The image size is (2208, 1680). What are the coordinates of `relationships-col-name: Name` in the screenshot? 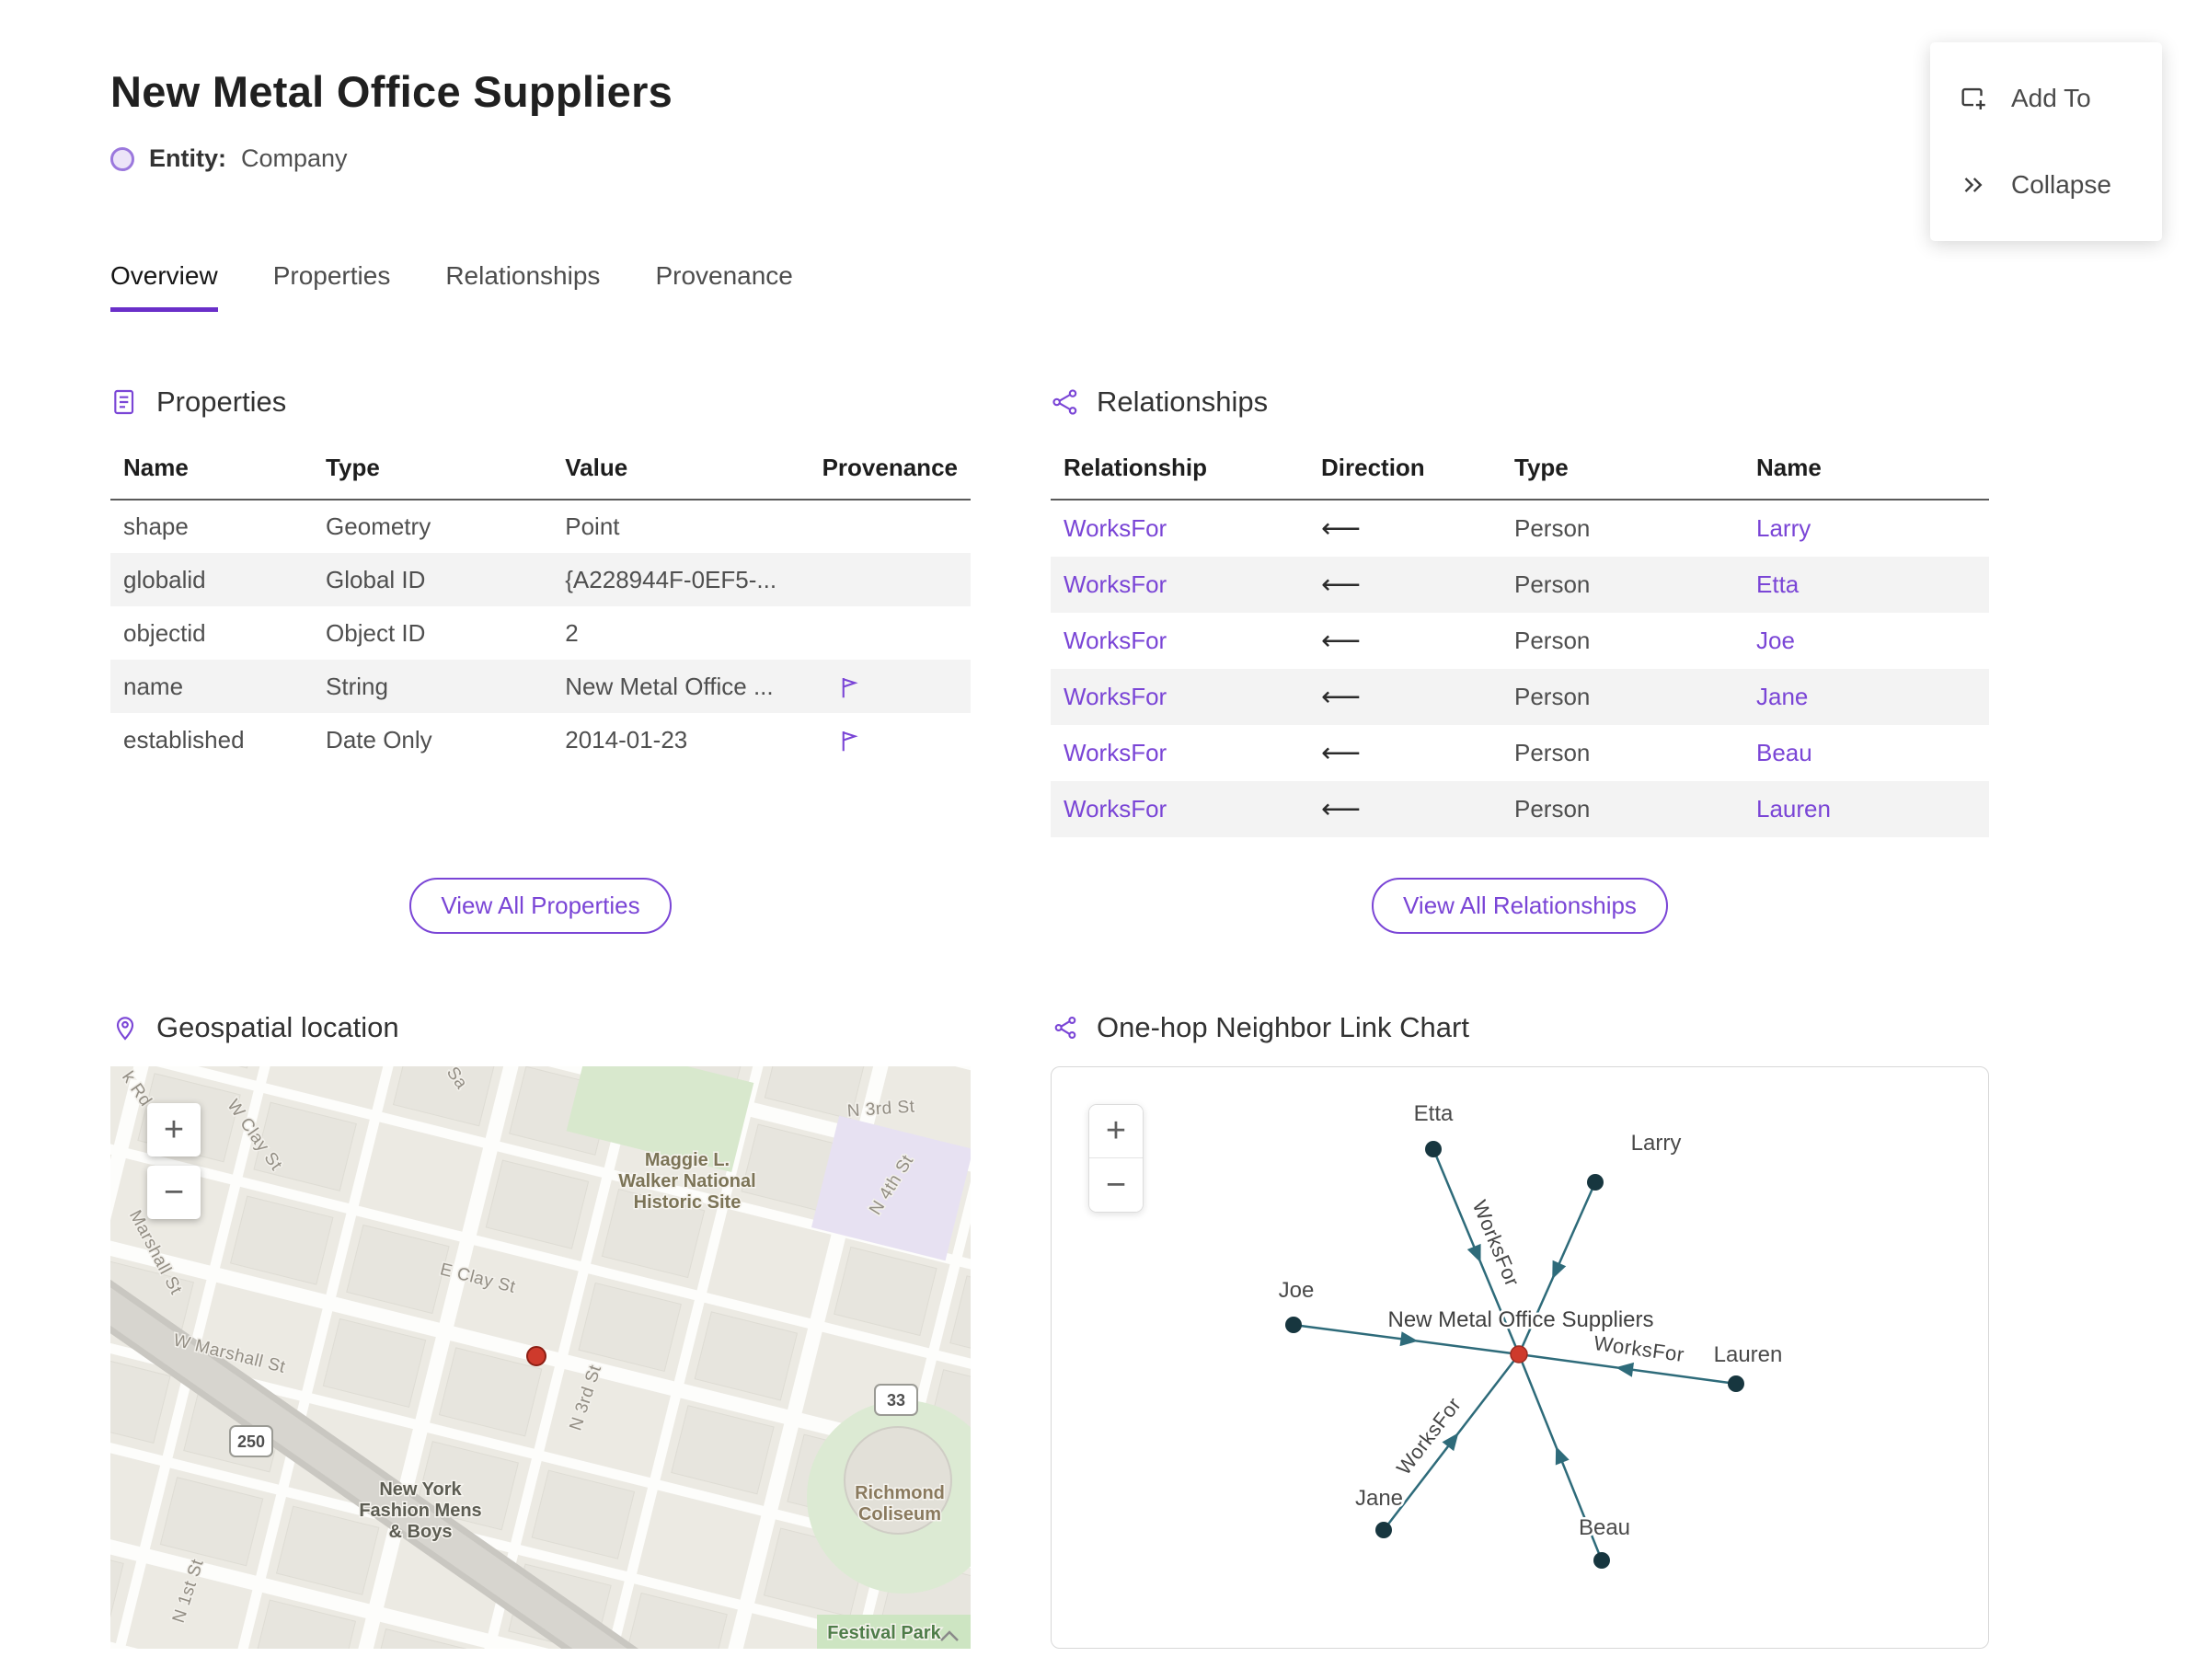 It's located at (1866, 471).